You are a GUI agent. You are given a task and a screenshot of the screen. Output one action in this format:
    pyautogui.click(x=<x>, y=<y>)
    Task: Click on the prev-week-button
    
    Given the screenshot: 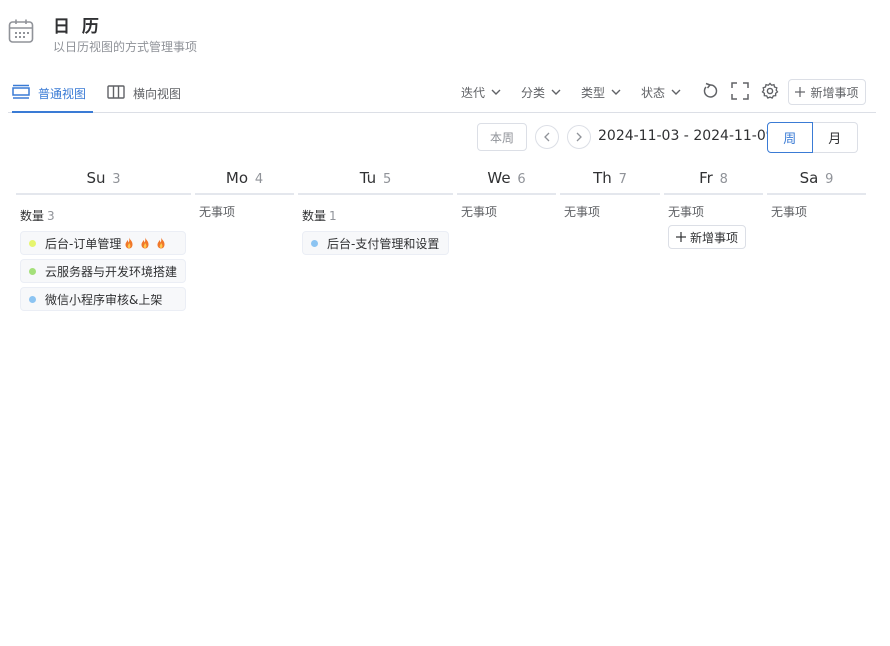 What is the action you would take?
    pyautogui.click(x=547, y=137)
    